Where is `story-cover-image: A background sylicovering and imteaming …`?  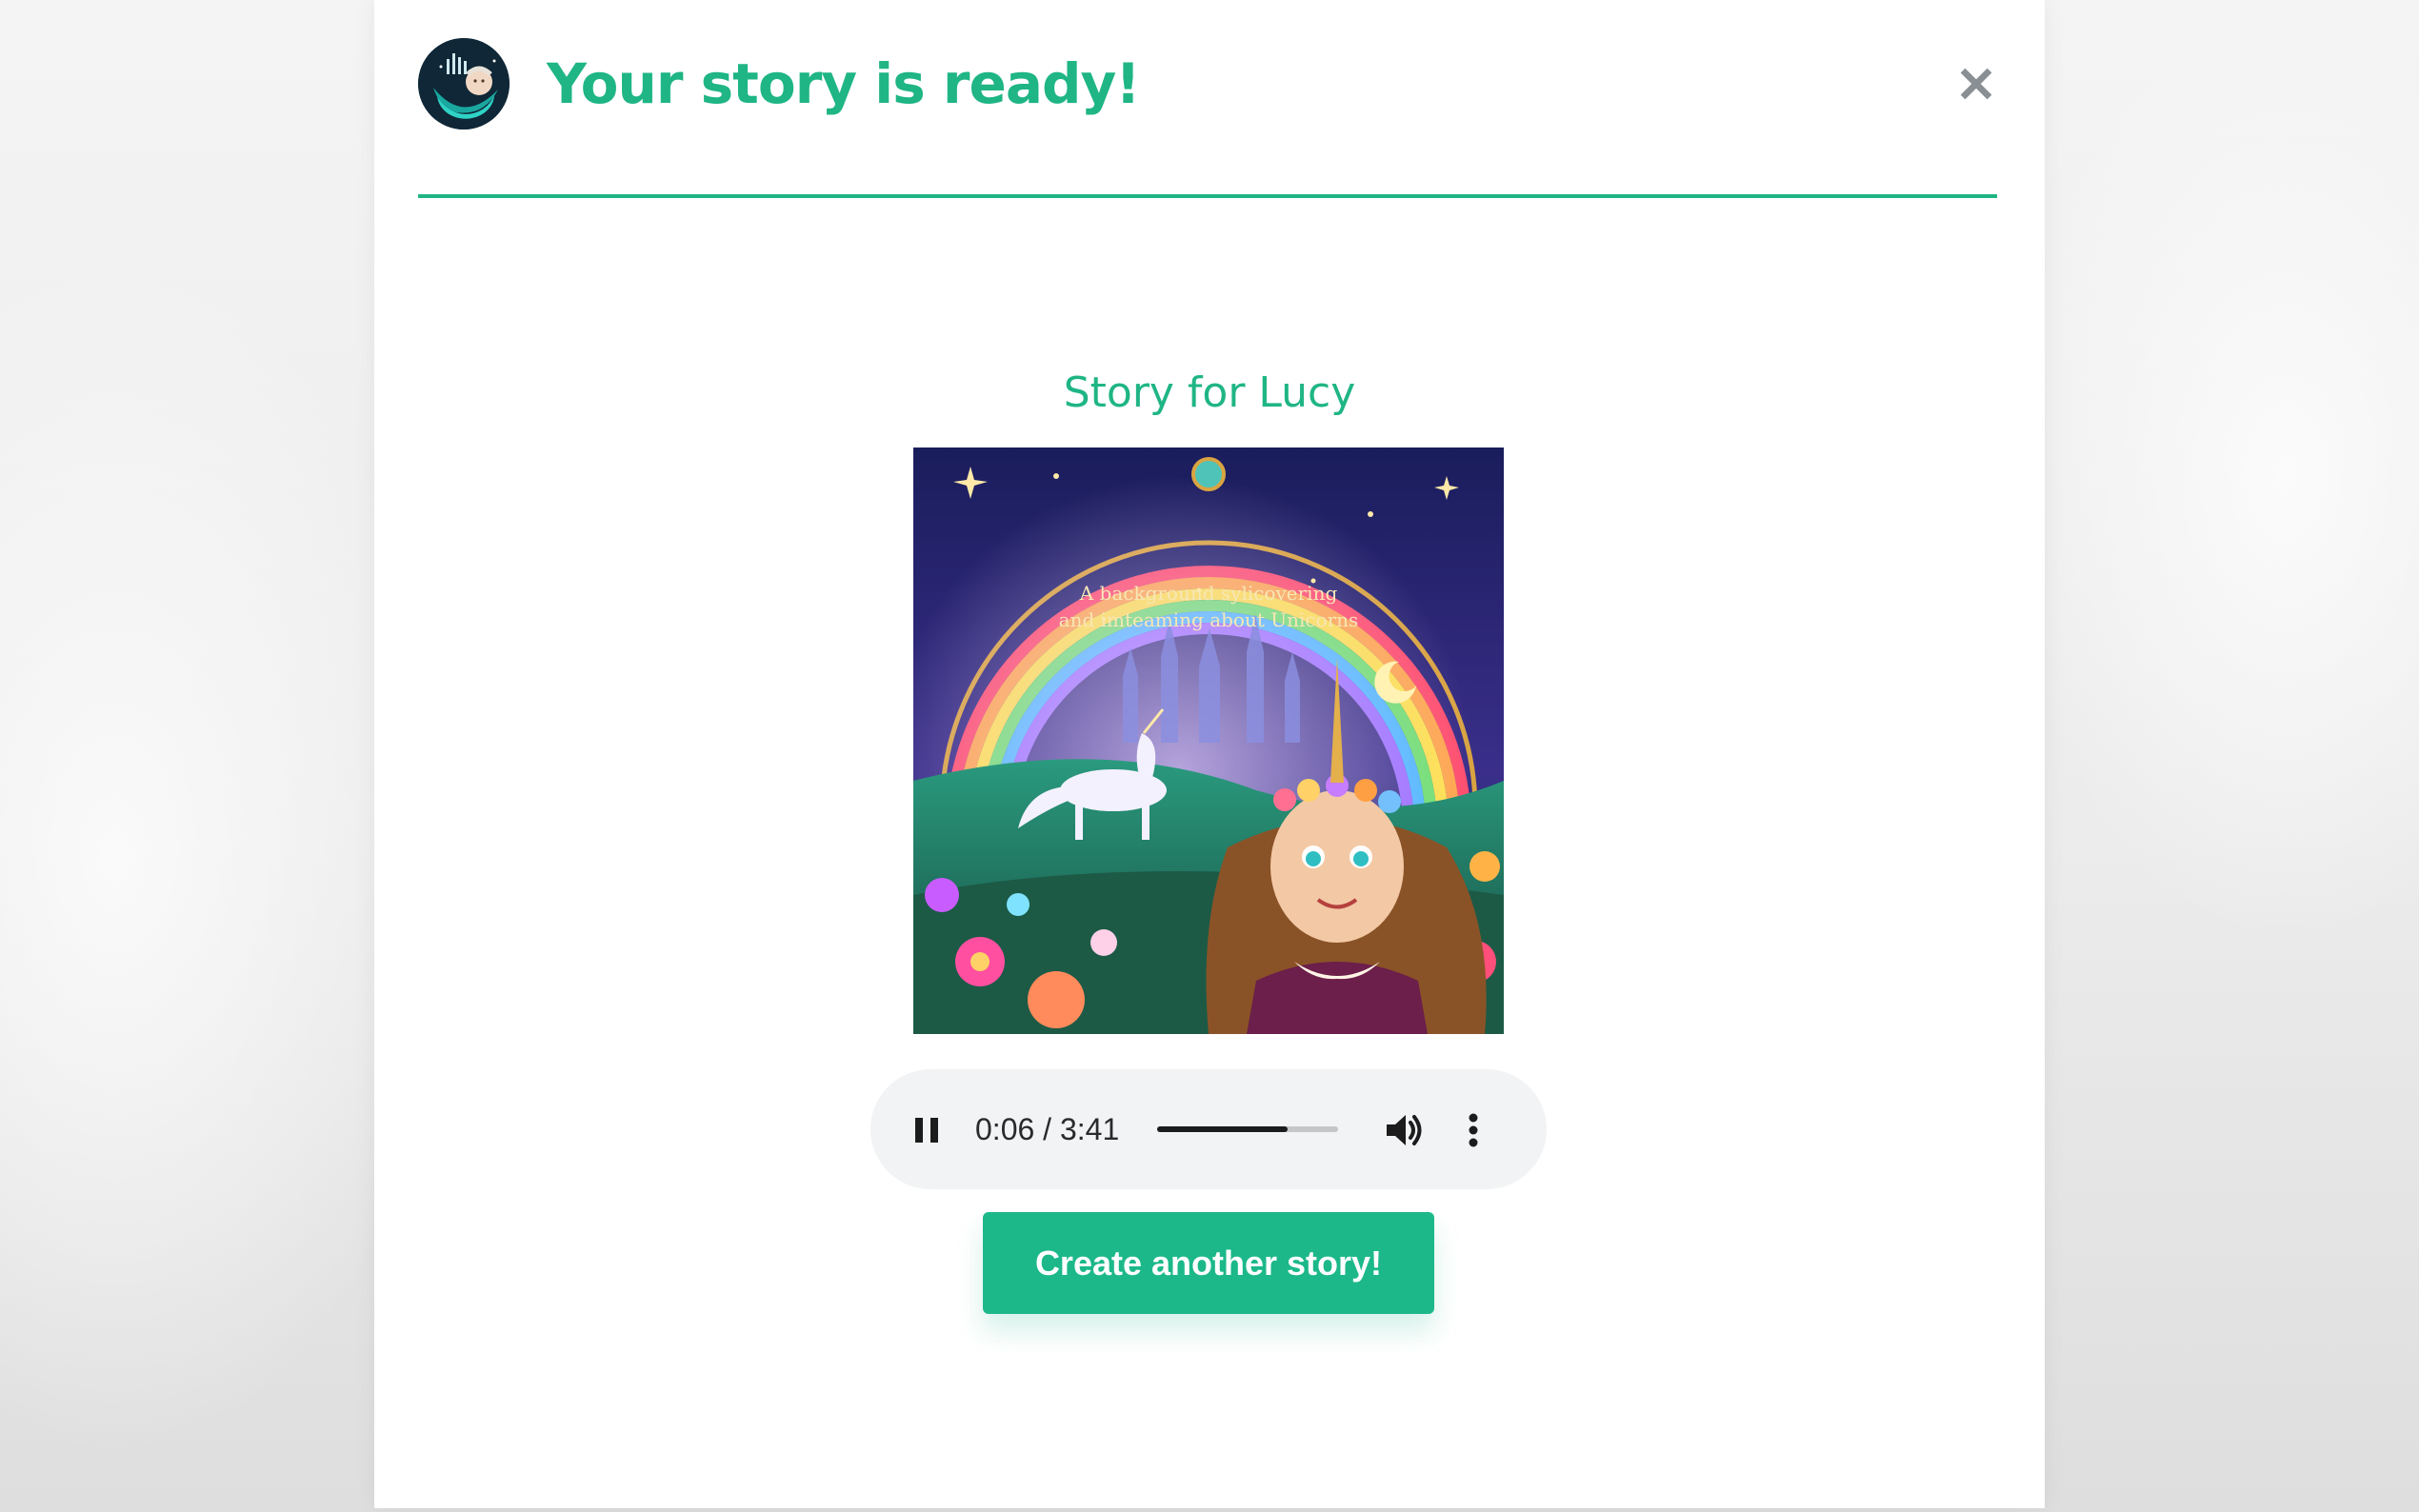 story-cover-image: A background sylicovering and imteaming … is located at coordinates (1208, 741).